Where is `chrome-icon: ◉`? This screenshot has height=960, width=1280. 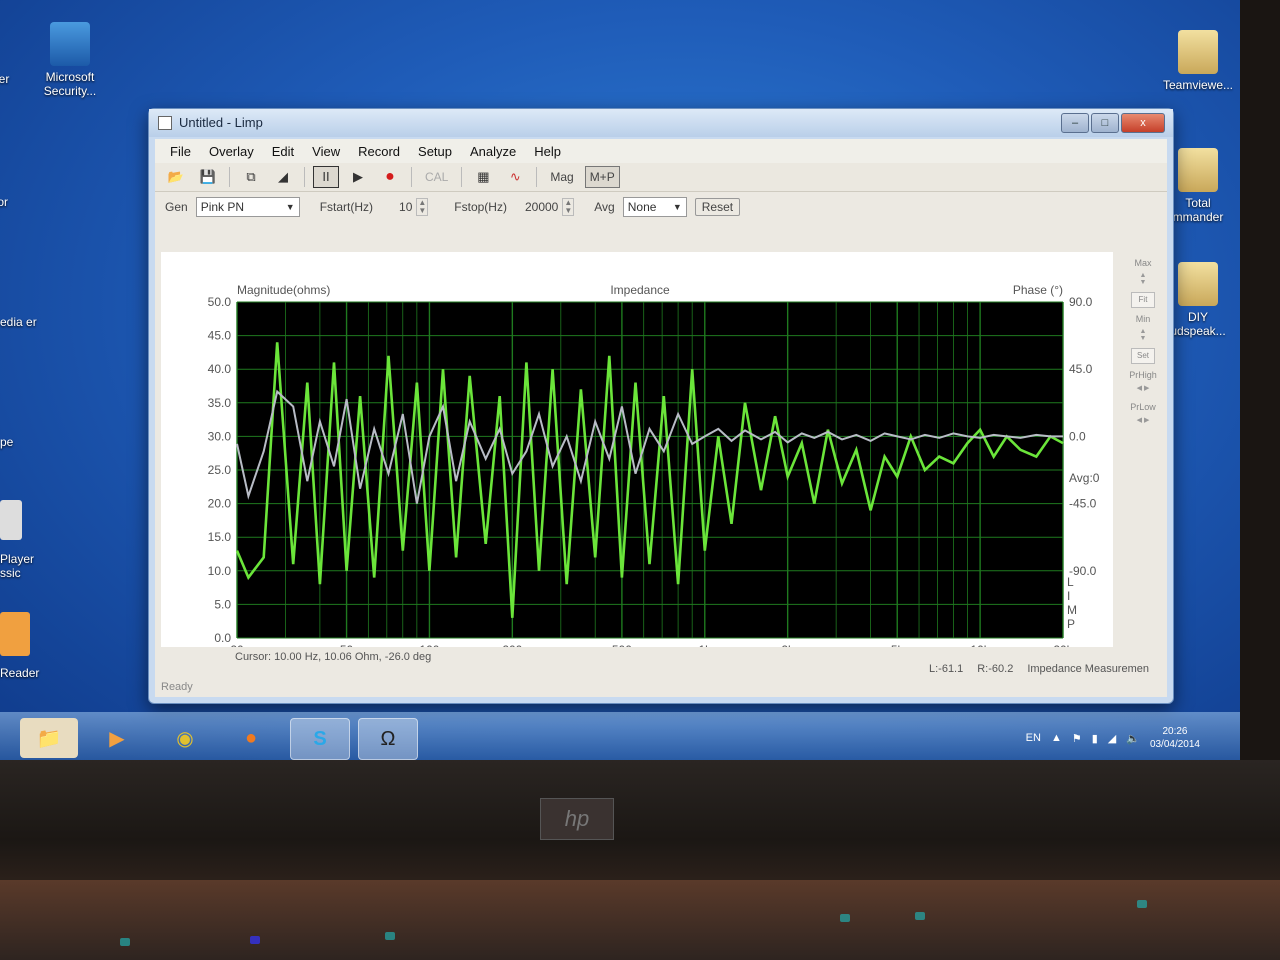 chrome-icon: ◉ is located at coordinates (185, 738).